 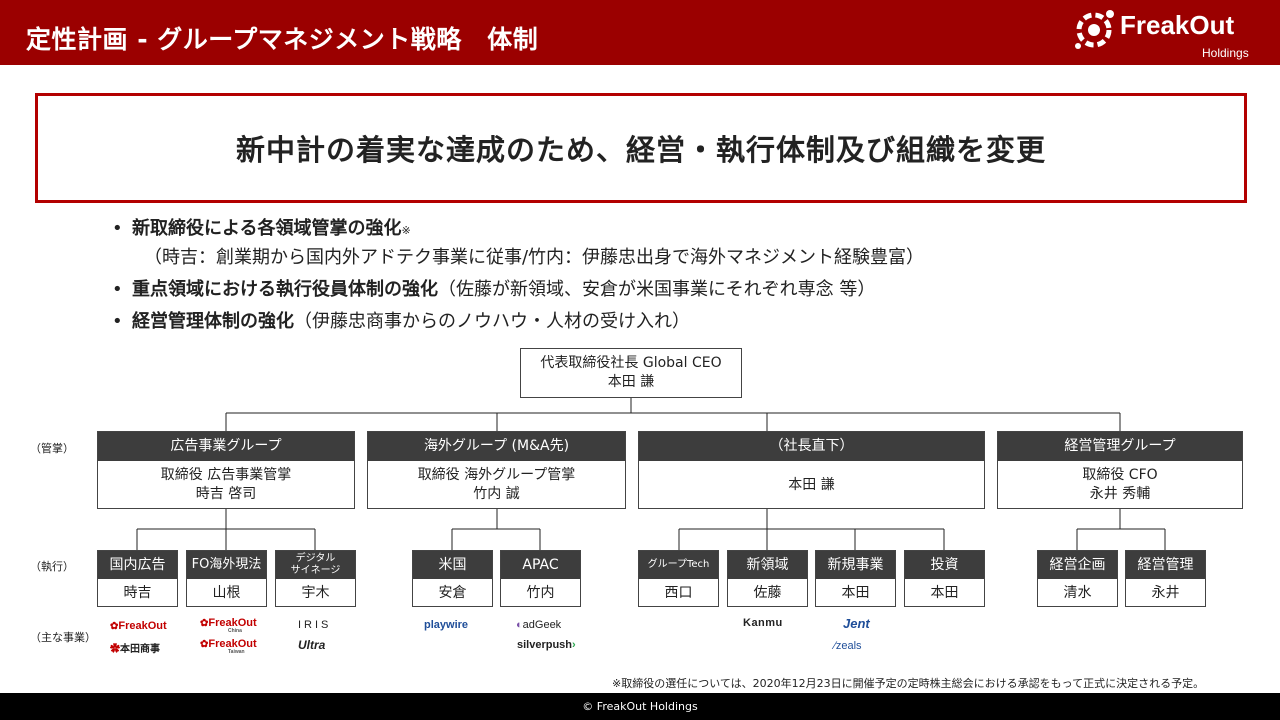 What do you see at coordinates (452, 565) in the screenshot?
I see `unit-head: 米国` at bounding box center [452, 565].